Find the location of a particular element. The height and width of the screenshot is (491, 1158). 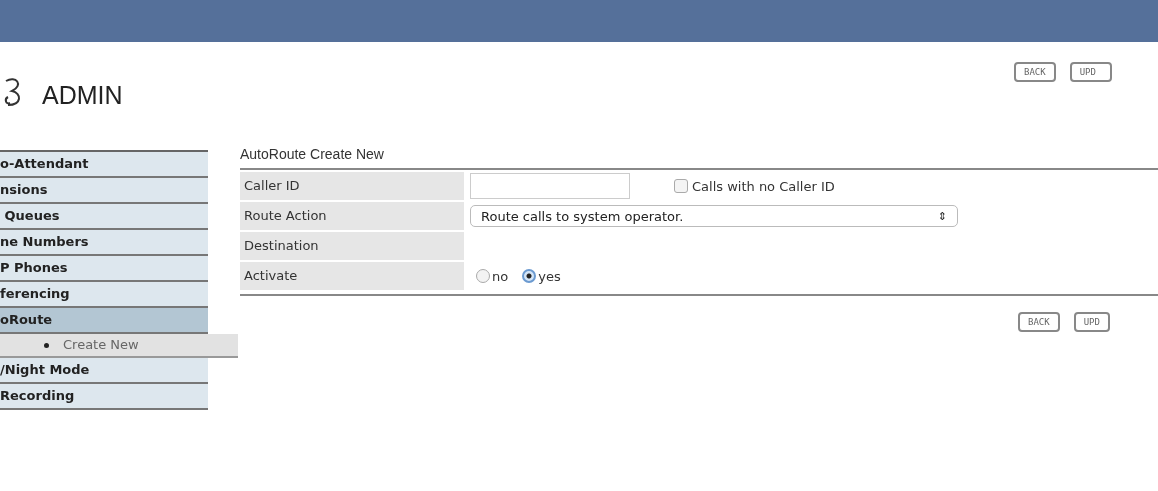

field-label: Route Action is located at coordinates (352, 216).